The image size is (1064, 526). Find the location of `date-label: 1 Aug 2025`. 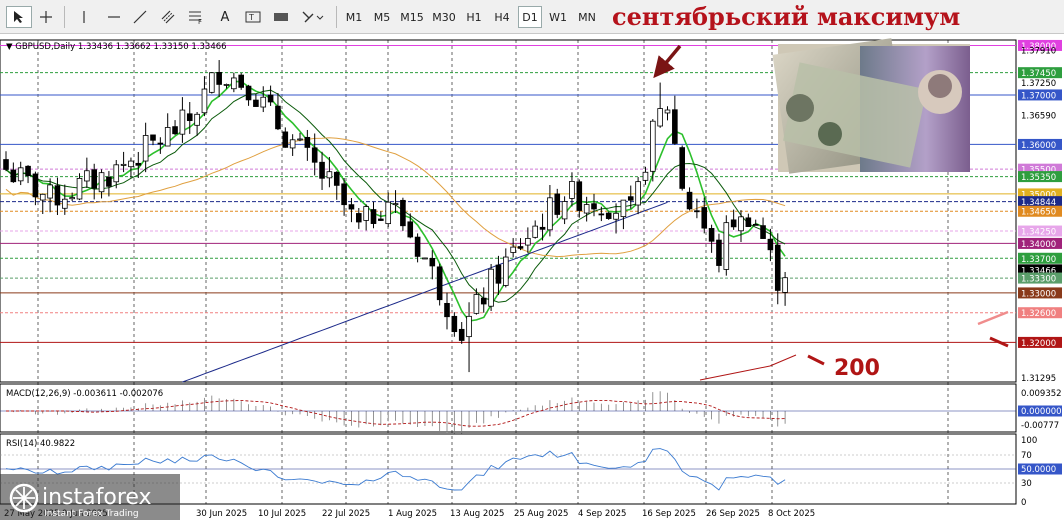

date-label: 1 Aug 2025 is located at coordinates (412, 514).